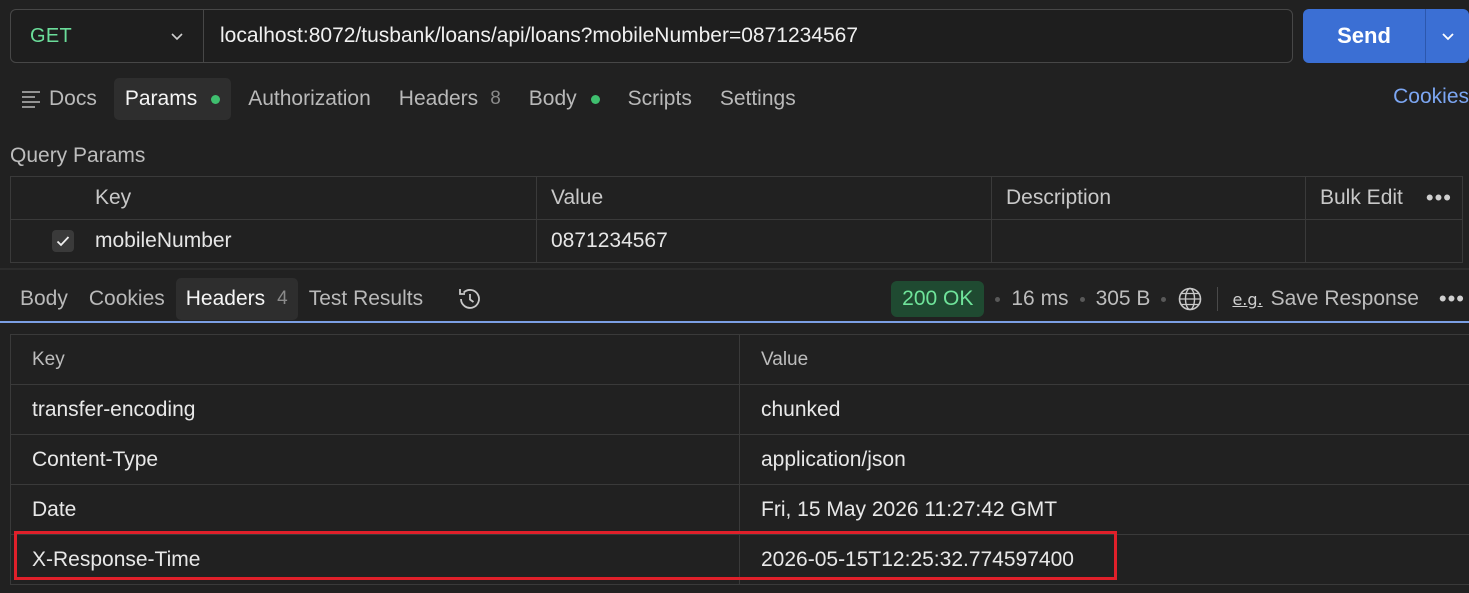 This screenshot has width=1469, height=593. I want to click on table-row: transfer-encoding chunked, so click(740, 410).